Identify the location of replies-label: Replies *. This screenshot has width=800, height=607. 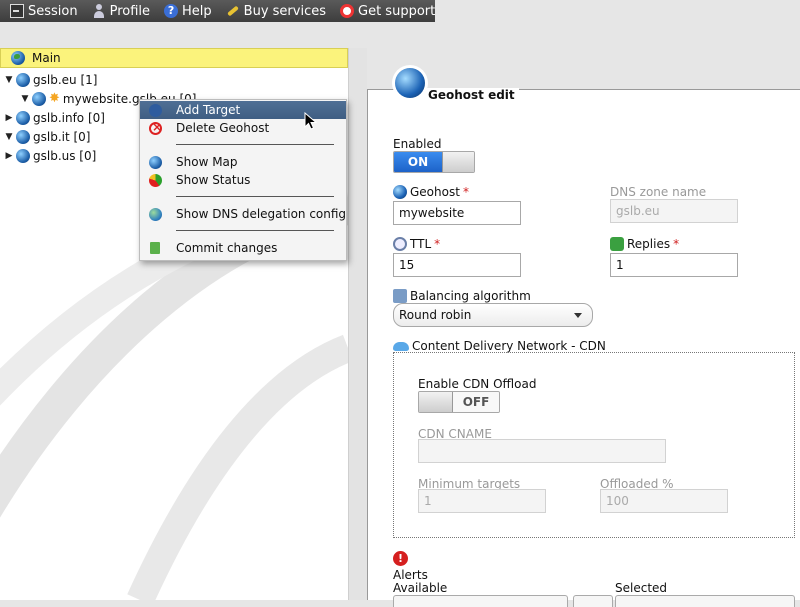
(644, 244).